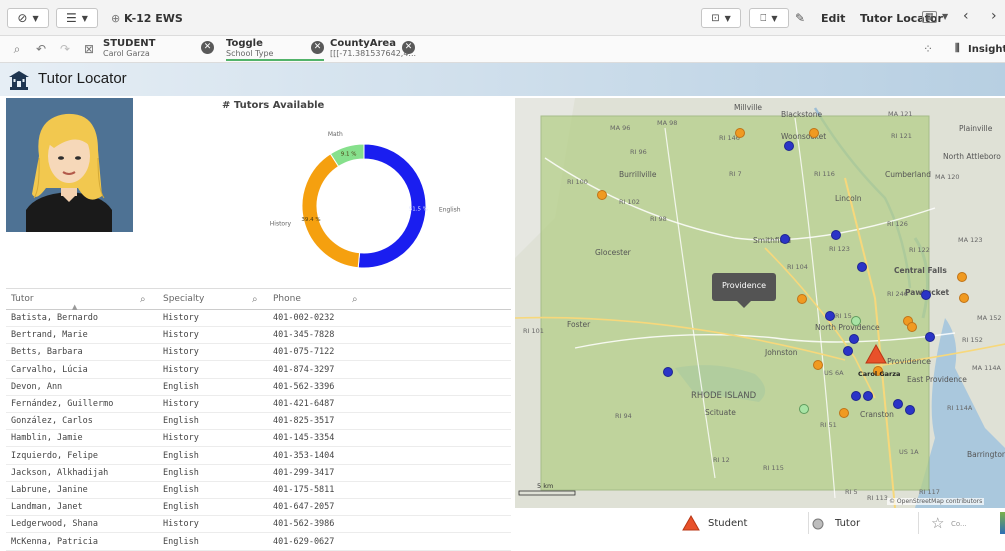 The height and width of the screenshot is (551, 1005). What do you see at coordinates (258, 404) in the screenshot?
I see `table-row: Fernández, Guillermo History 401-421-6487` at bounding box center [258, 404].